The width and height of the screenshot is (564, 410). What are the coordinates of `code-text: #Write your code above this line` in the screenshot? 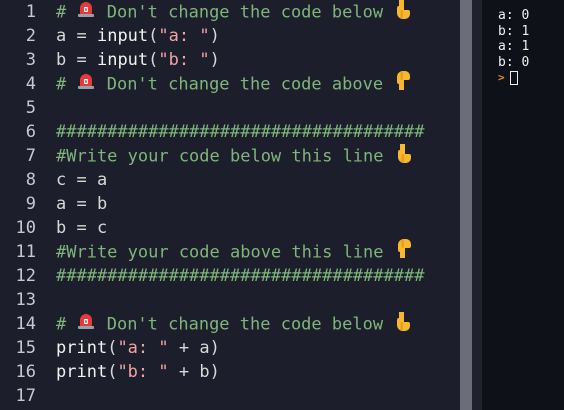 It's located at (234, 252).